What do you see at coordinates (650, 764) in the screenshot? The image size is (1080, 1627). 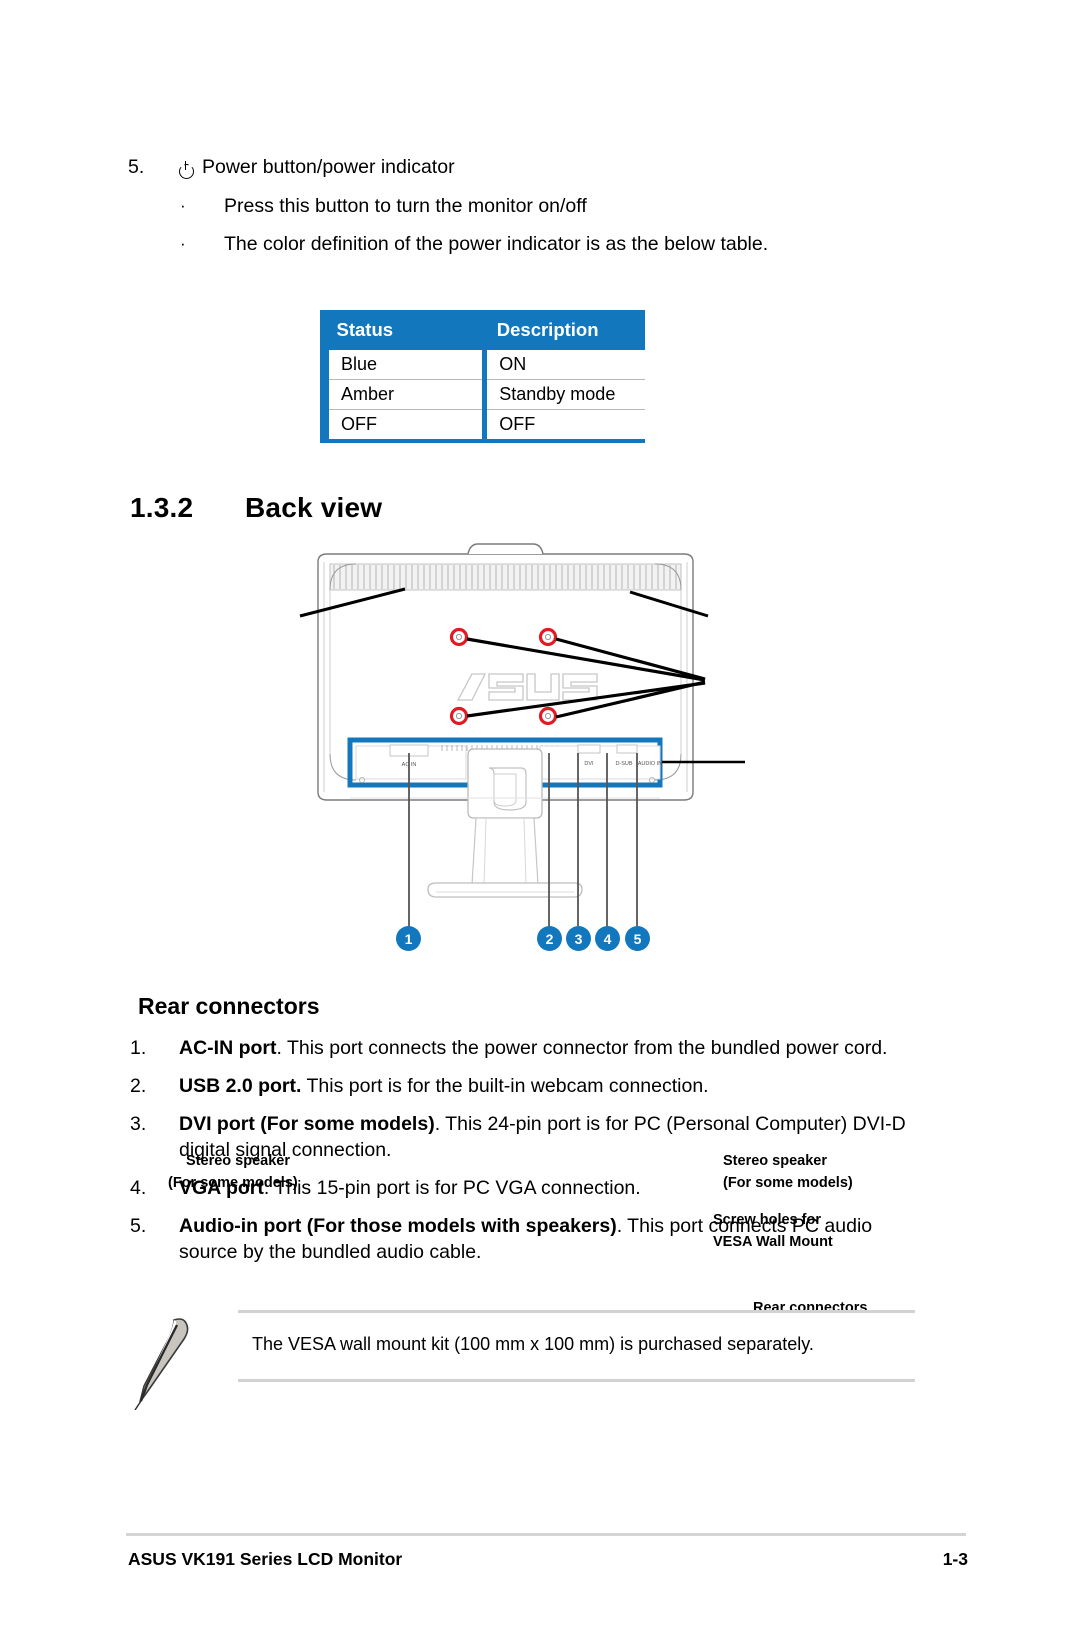 I see `svg-text: AUDIO IN` at bounding box center [650, 764].